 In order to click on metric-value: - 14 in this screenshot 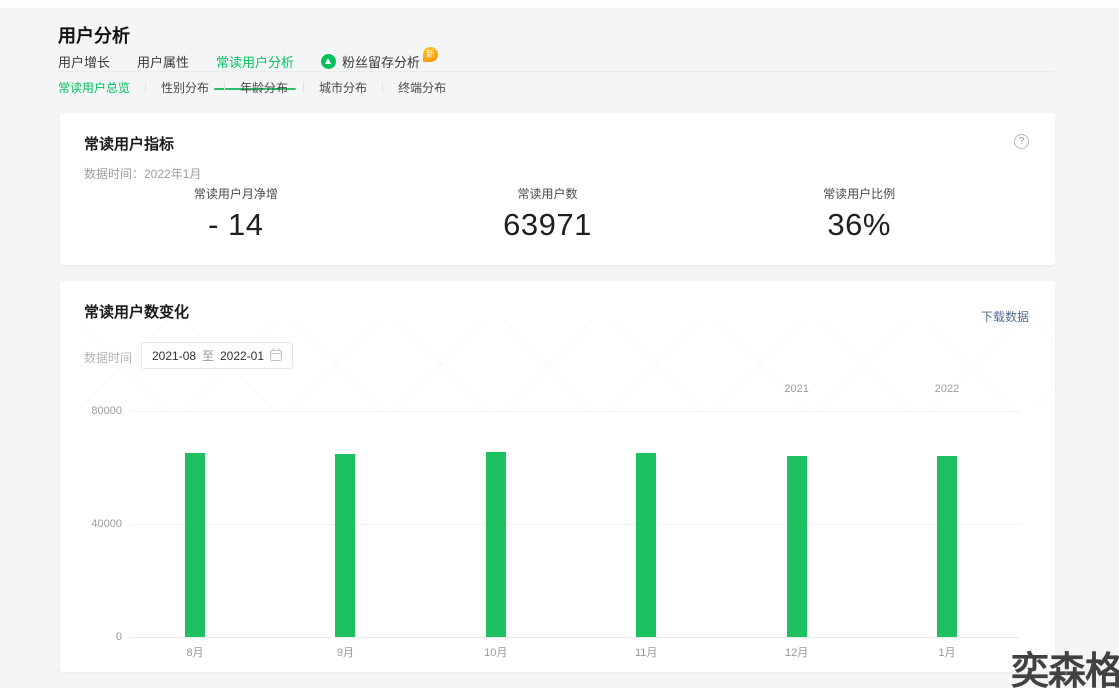, I will do `click(236, 224)`.